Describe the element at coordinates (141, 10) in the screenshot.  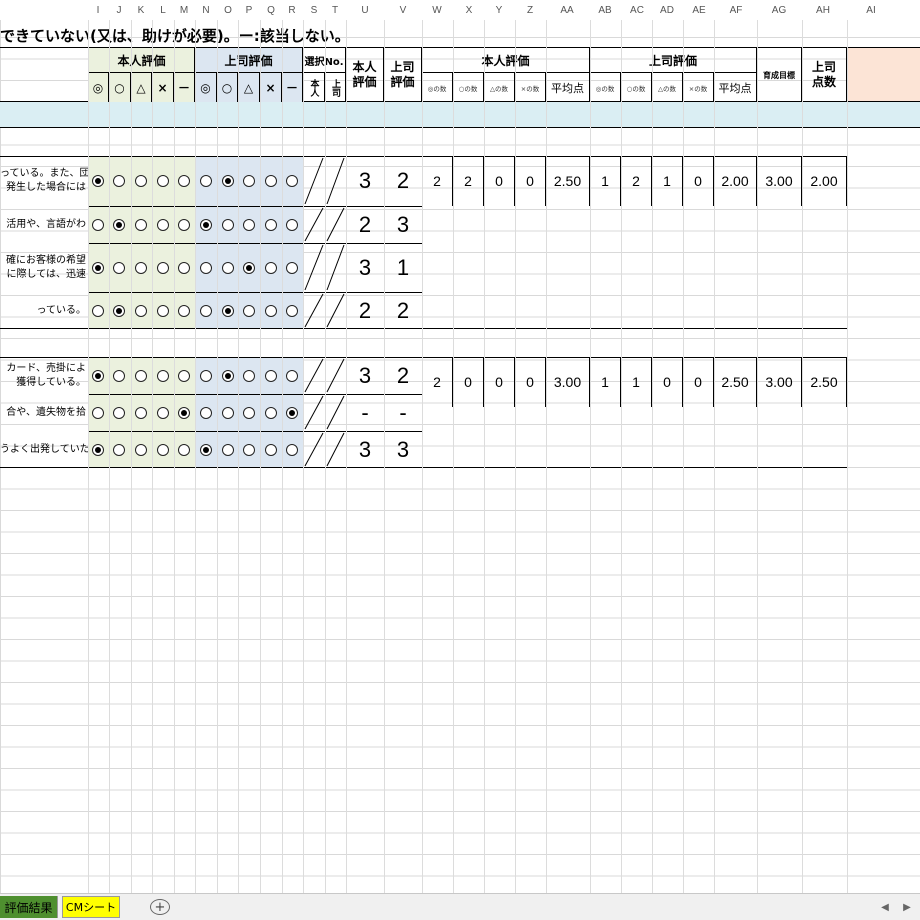
I see `column-letter: K` at that location.